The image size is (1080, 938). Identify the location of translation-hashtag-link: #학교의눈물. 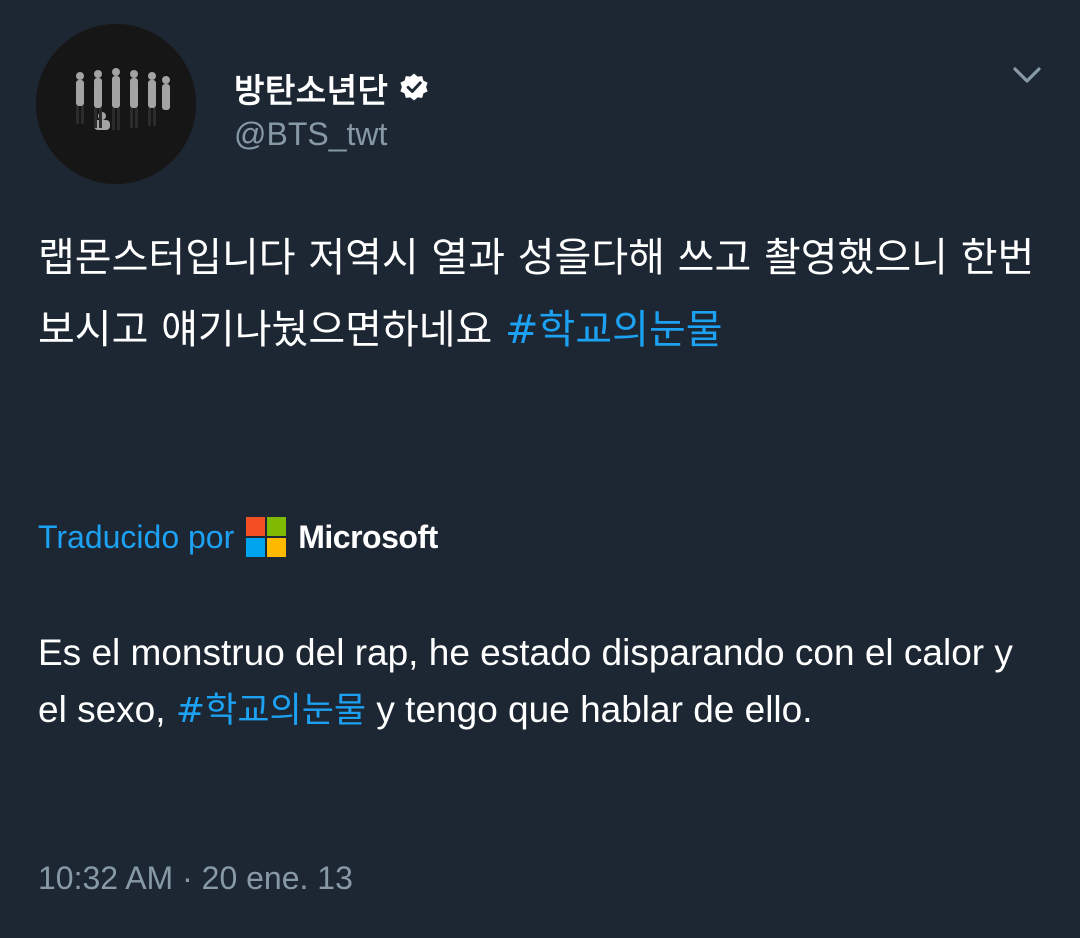
(271, 711).